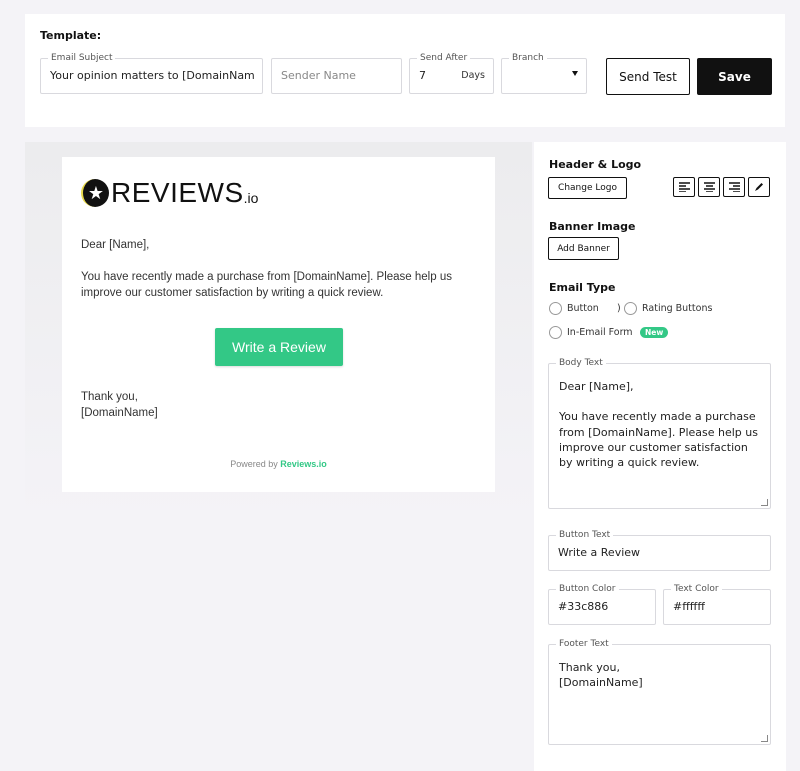  I want to click on button-color-field: Button Color #33c886, so click(602, 604).